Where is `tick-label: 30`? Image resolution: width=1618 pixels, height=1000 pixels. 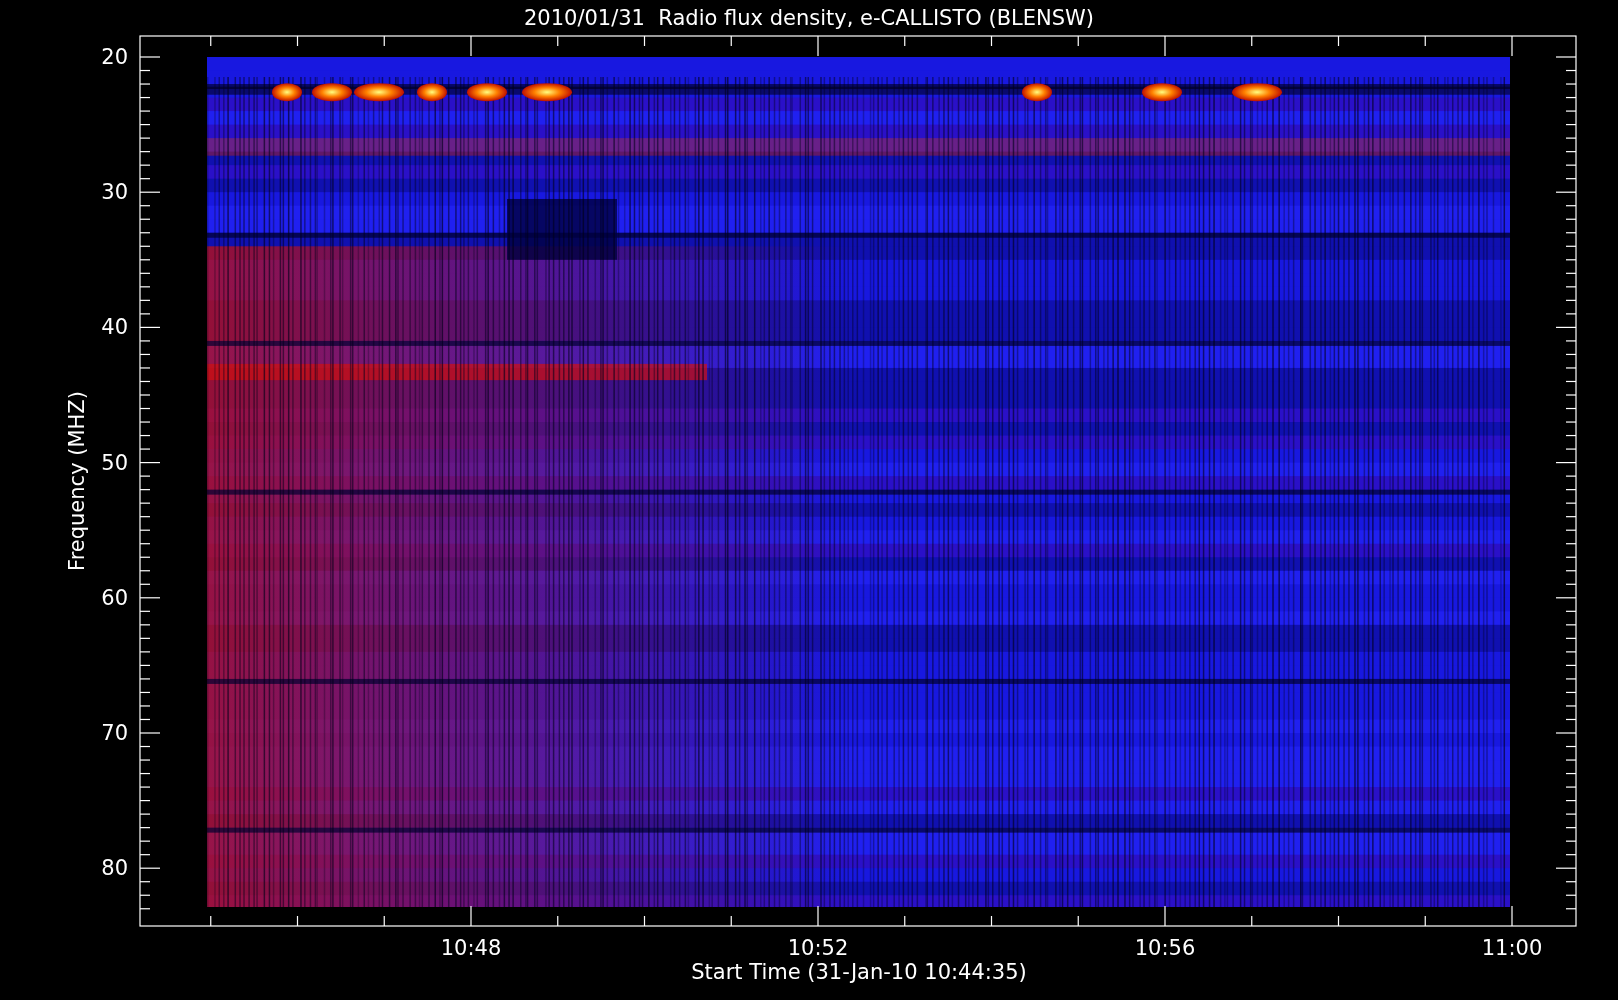 tick-label: 30 is located at coordinates (114, 192).